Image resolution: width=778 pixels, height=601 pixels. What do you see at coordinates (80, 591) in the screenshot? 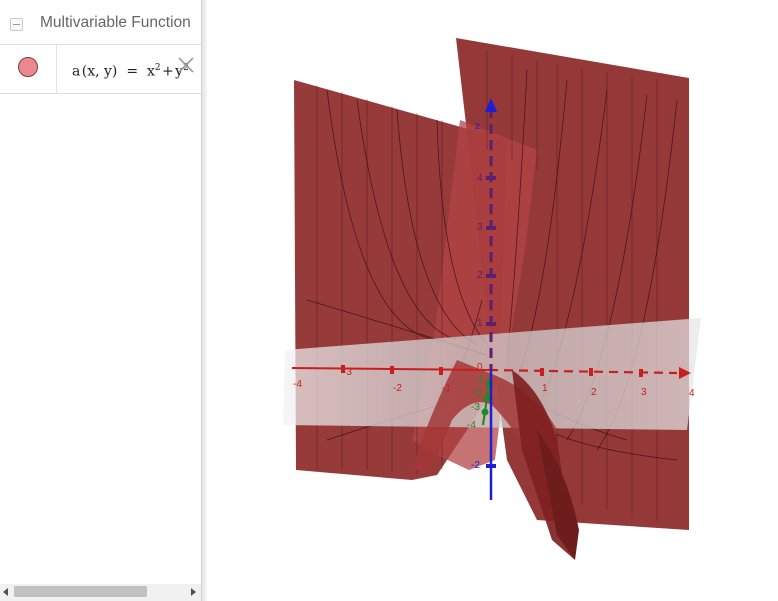
I see `scroll-thumb` at bounding box center [80, 591].